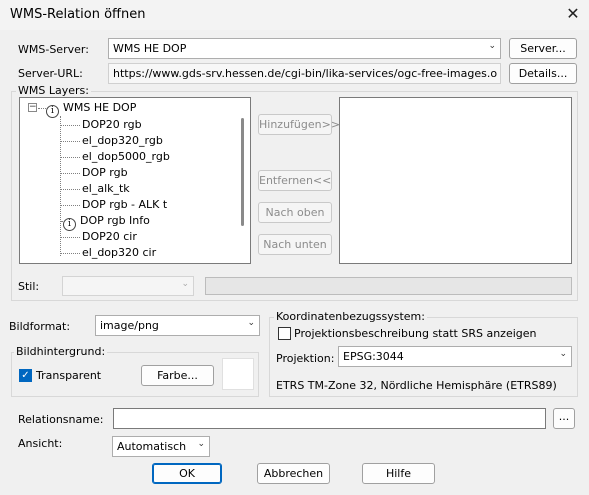 The width and height of the screenshot is (589, 495). What do you see at coordinates (295, 180) in the screenshot?
I see `remove-button: Entfernen<<` at bounding box center [295, 180].